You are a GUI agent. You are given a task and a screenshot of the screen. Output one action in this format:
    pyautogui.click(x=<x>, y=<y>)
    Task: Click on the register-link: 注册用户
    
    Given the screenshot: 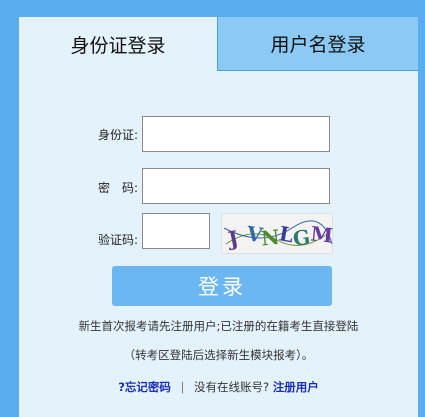 What is the action you would take?
    pyautogui.click(x=296, y=387)
    